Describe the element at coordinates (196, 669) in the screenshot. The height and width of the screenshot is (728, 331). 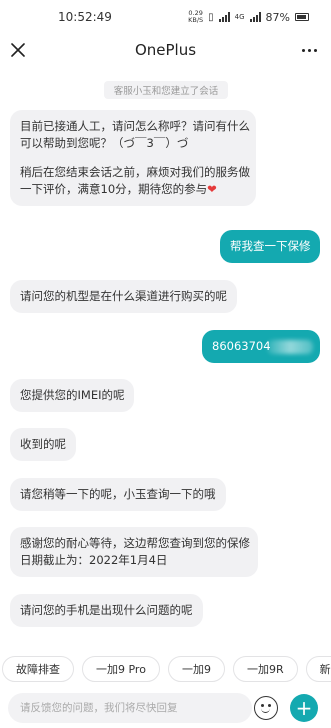
I see `quick-reply-chip: 一加9` at that location.